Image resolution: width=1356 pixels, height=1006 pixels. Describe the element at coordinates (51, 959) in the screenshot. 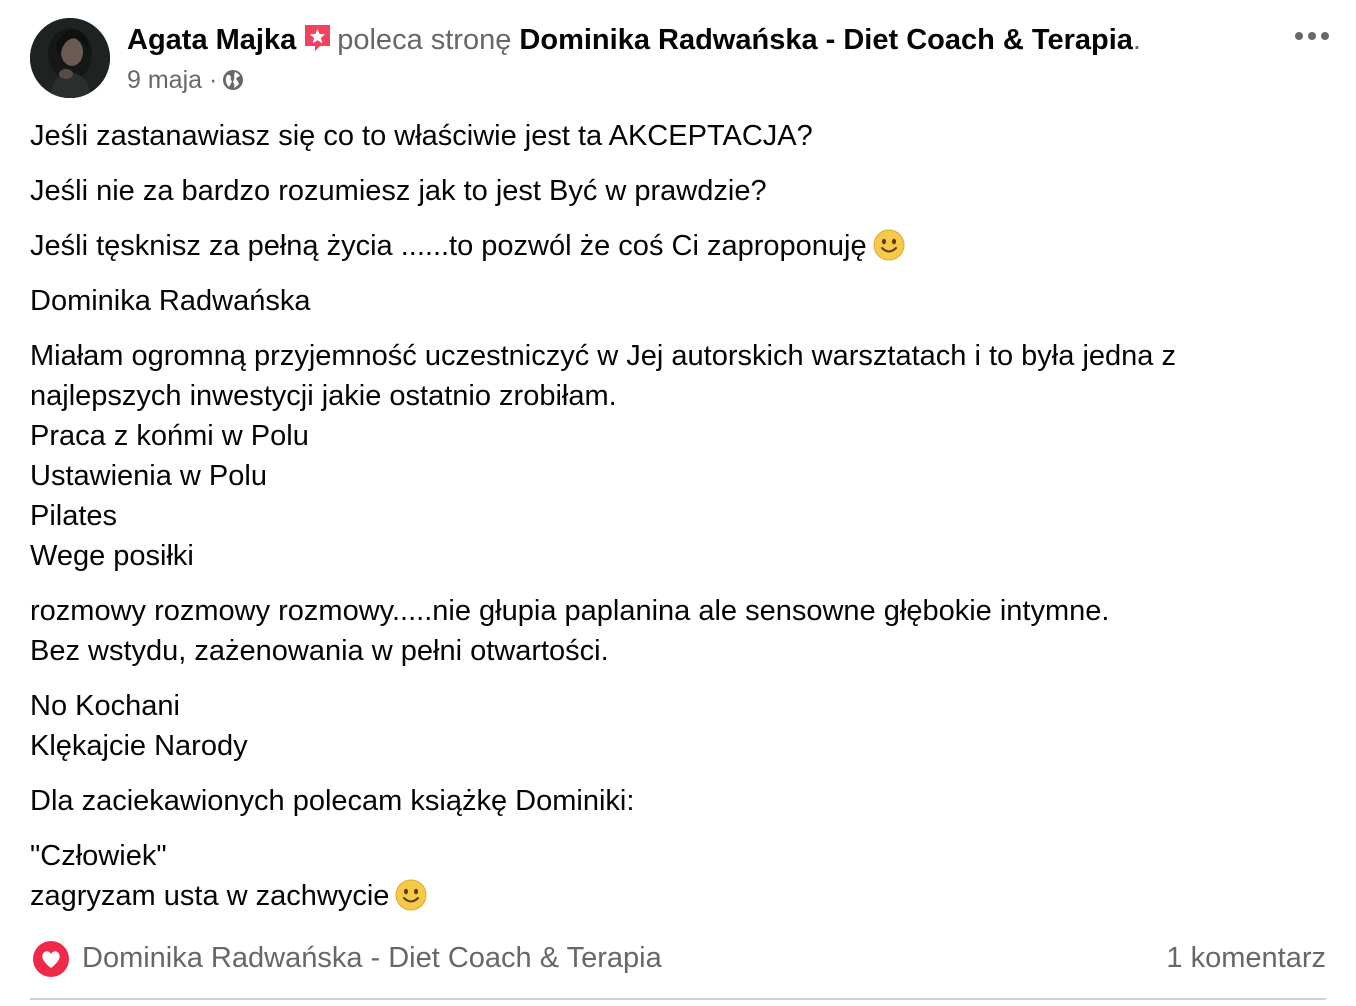

I see `heart-recommend-icon` at that location.